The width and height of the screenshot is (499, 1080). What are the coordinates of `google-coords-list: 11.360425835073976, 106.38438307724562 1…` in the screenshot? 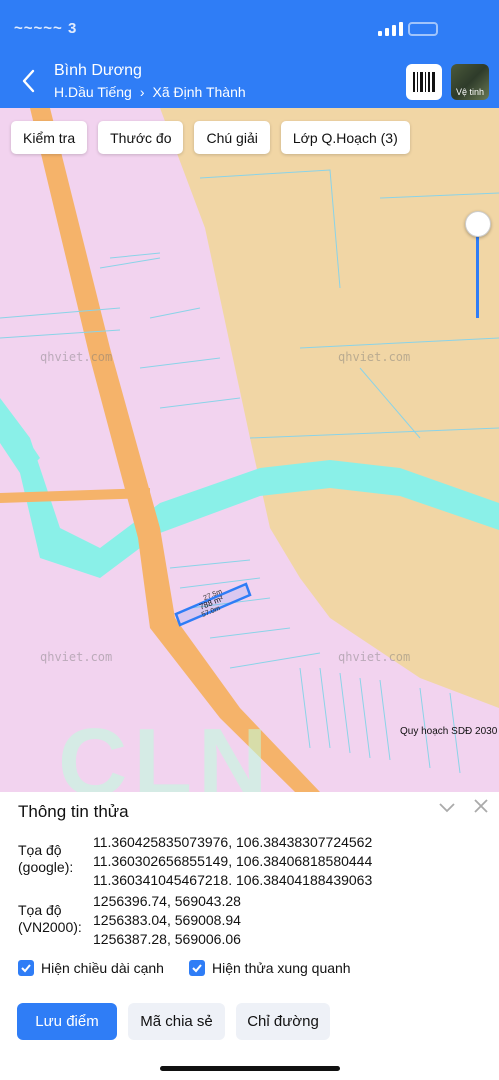 It's located at (253, 859).